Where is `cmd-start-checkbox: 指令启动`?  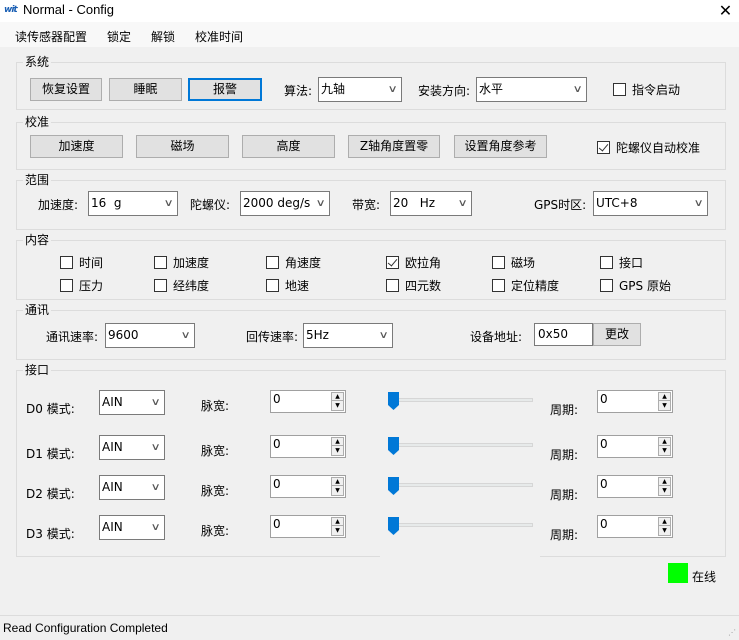 cmd-start-checkbox: 指令启动 is located at coordinates (646, 89).